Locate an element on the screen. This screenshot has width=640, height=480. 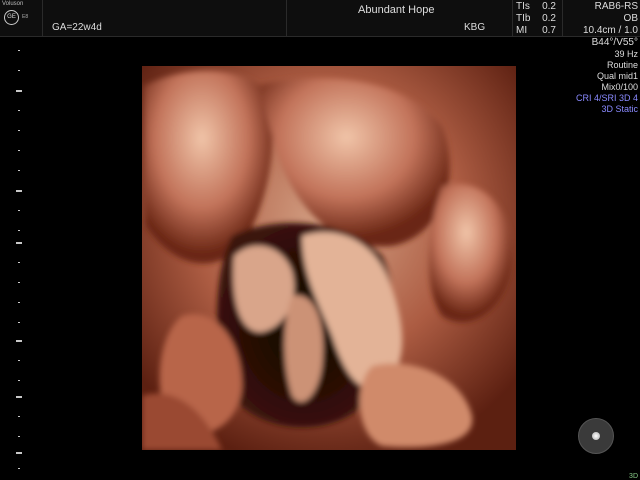
render-mode: 3D Static is located at coordinates (619, 109).